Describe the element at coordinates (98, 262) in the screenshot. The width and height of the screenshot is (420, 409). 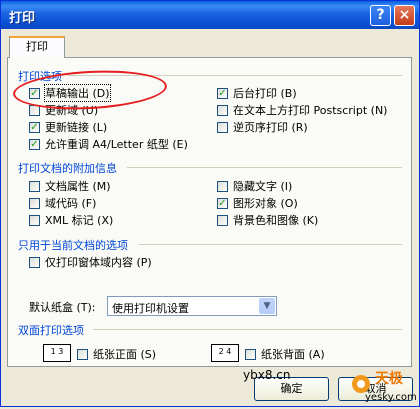
I see `checkbox-label: 仅打印窗体域内容 (P)` at that location.